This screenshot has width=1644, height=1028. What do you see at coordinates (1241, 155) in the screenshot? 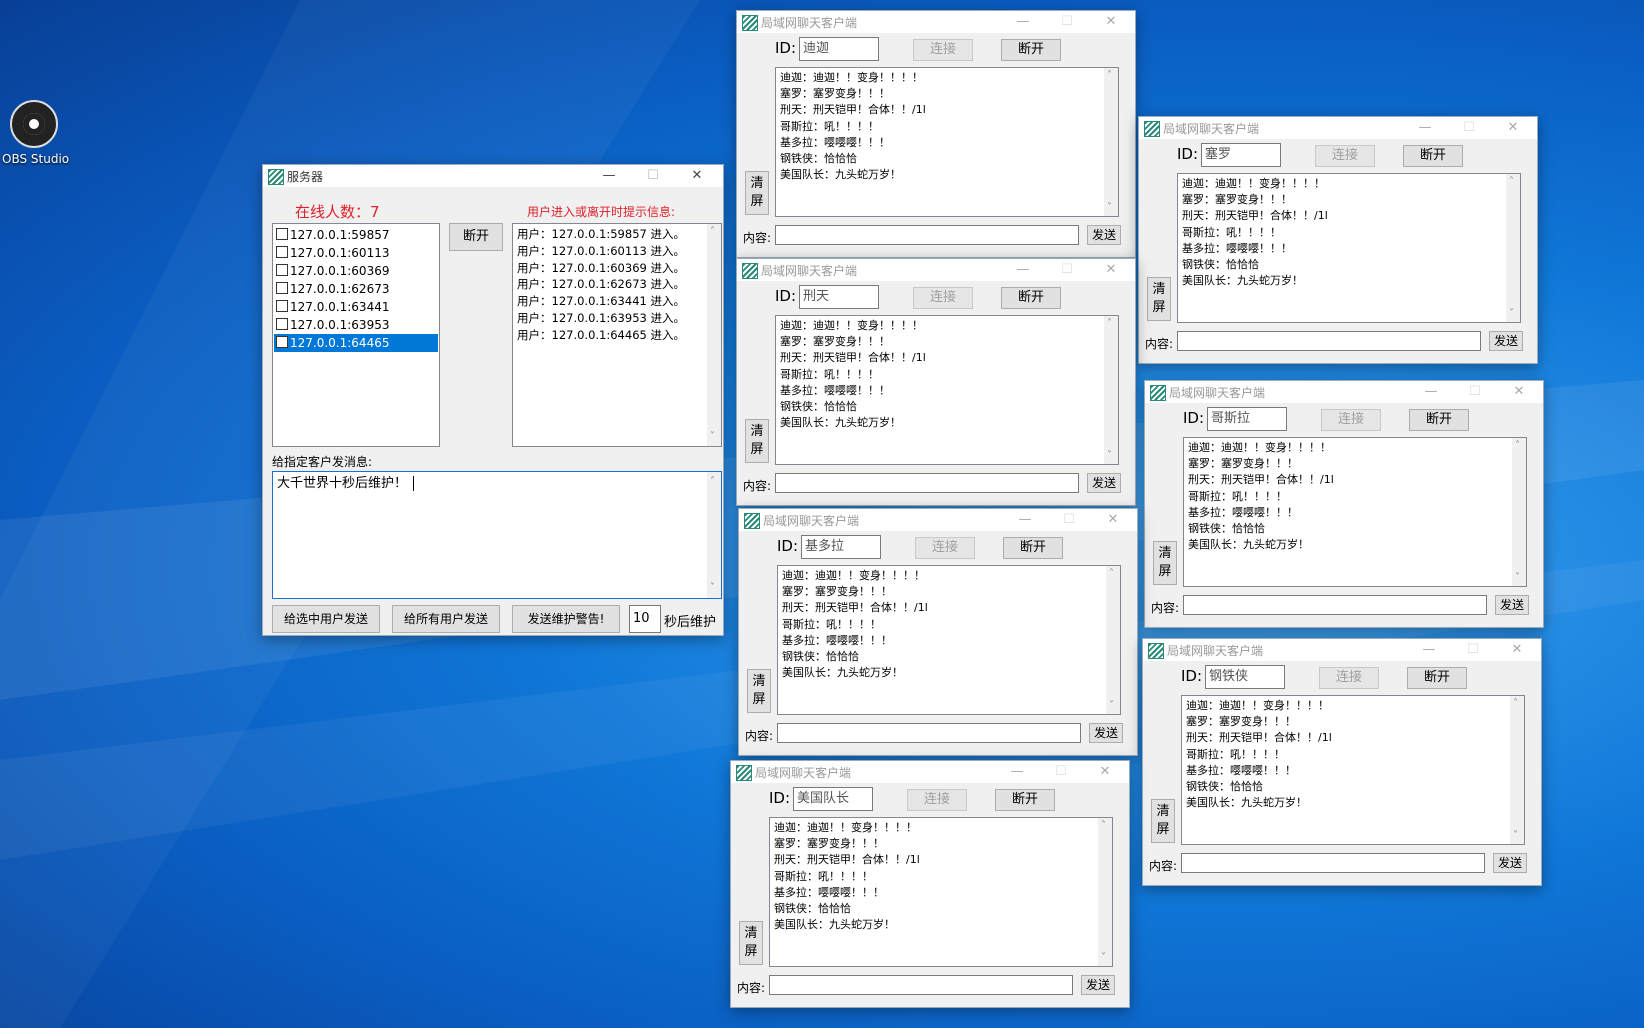
I see `id-input: 塞罗` at bounding box center [1241, 155].